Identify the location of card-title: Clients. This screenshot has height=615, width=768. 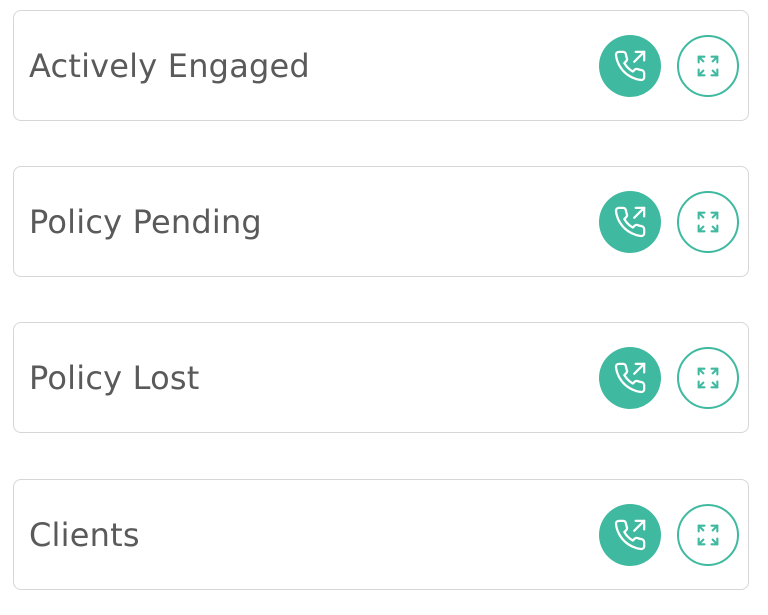
(84, 534).